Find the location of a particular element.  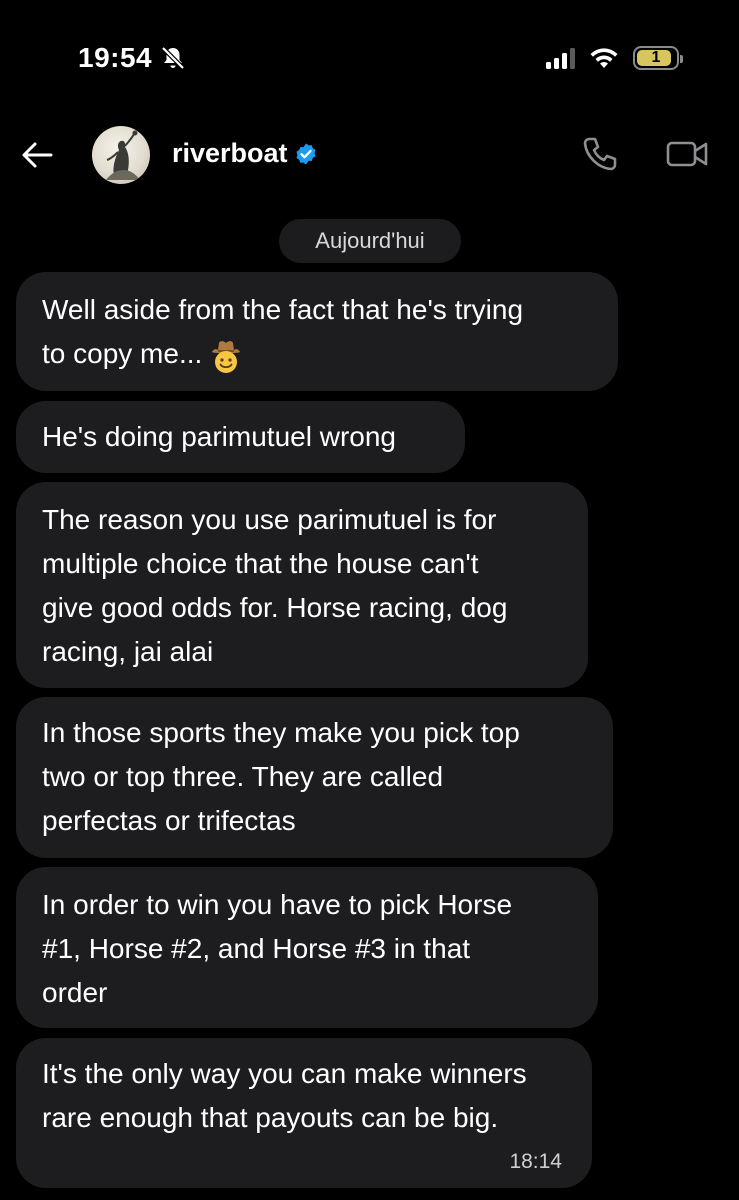

avatar-illustration is located at coordinates (123, 155).